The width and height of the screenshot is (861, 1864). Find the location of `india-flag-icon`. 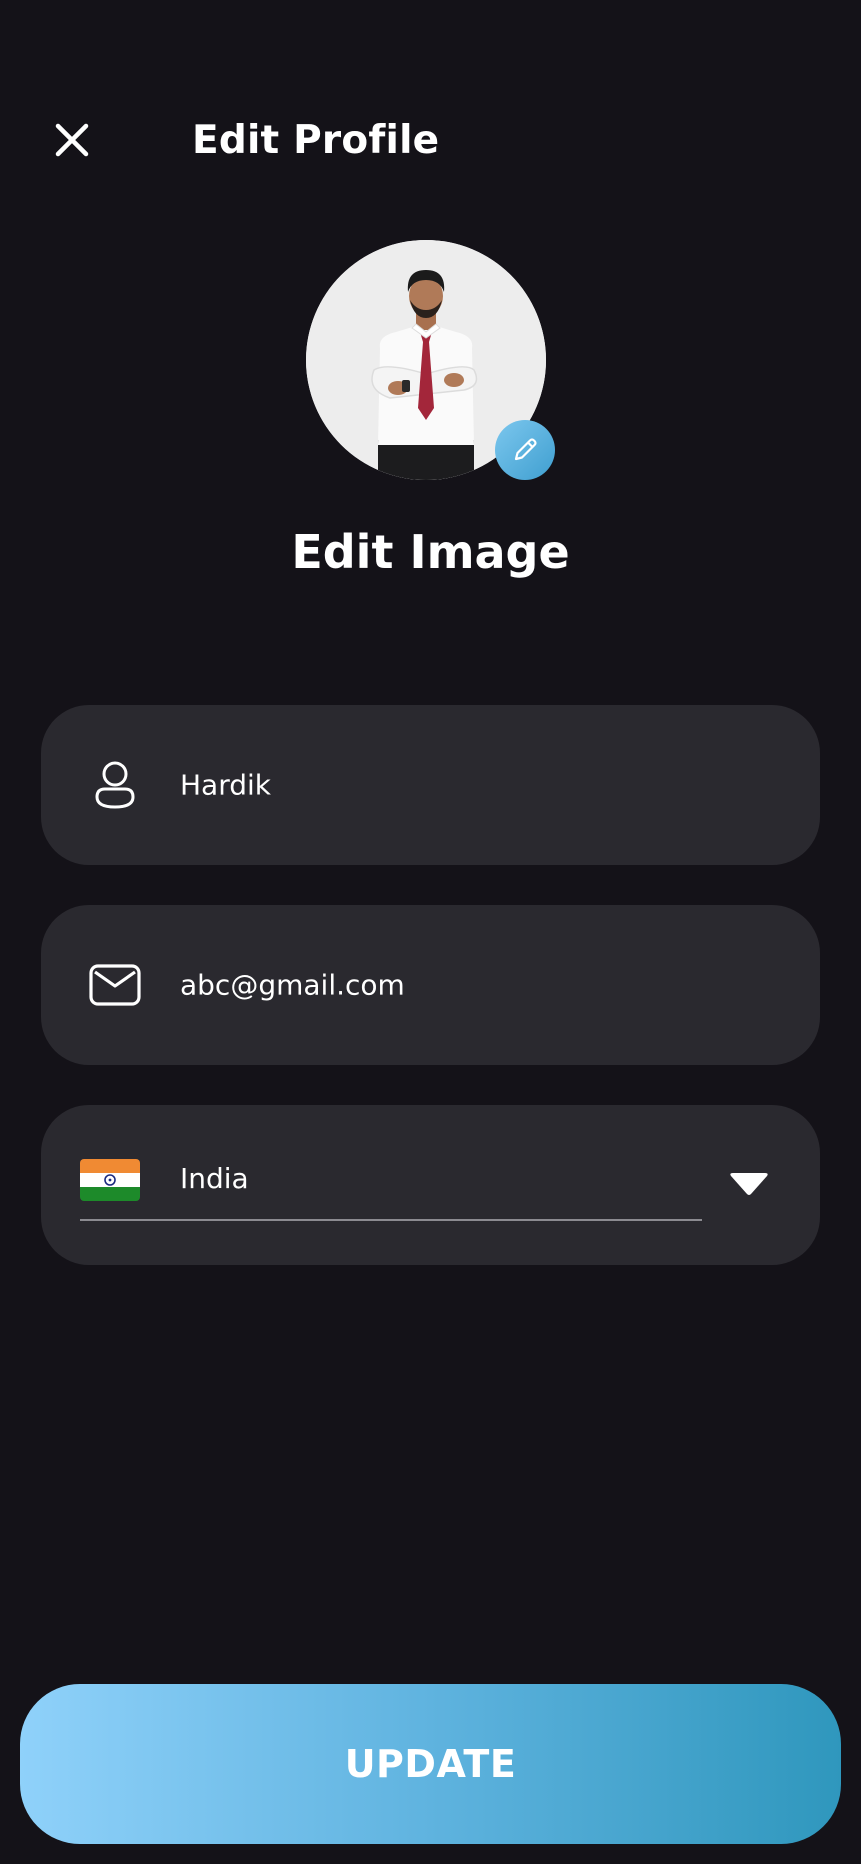

india-flag-icon is located at coordinates (110, 1180).